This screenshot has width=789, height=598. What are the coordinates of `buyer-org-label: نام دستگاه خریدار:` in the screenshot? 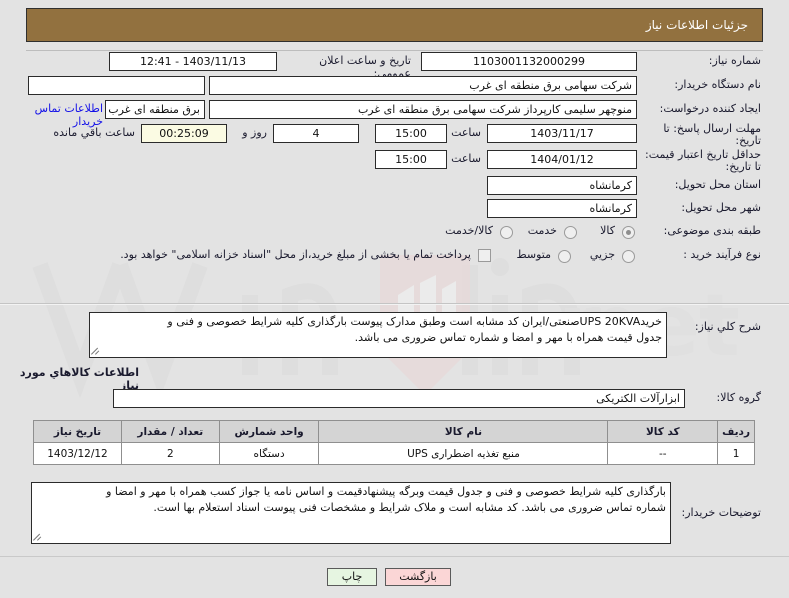 It's located at (717, 84).